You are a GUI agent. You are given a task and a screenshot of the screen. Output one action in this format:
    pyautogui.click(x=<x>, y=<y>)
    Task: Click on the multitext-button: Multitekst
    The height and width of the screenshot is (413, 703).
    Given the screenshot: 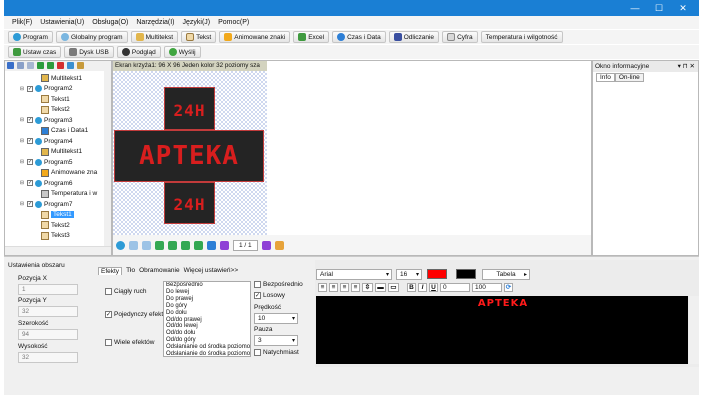 What is the action you would take?
    pyautogui.click(x=154, y=37)
    